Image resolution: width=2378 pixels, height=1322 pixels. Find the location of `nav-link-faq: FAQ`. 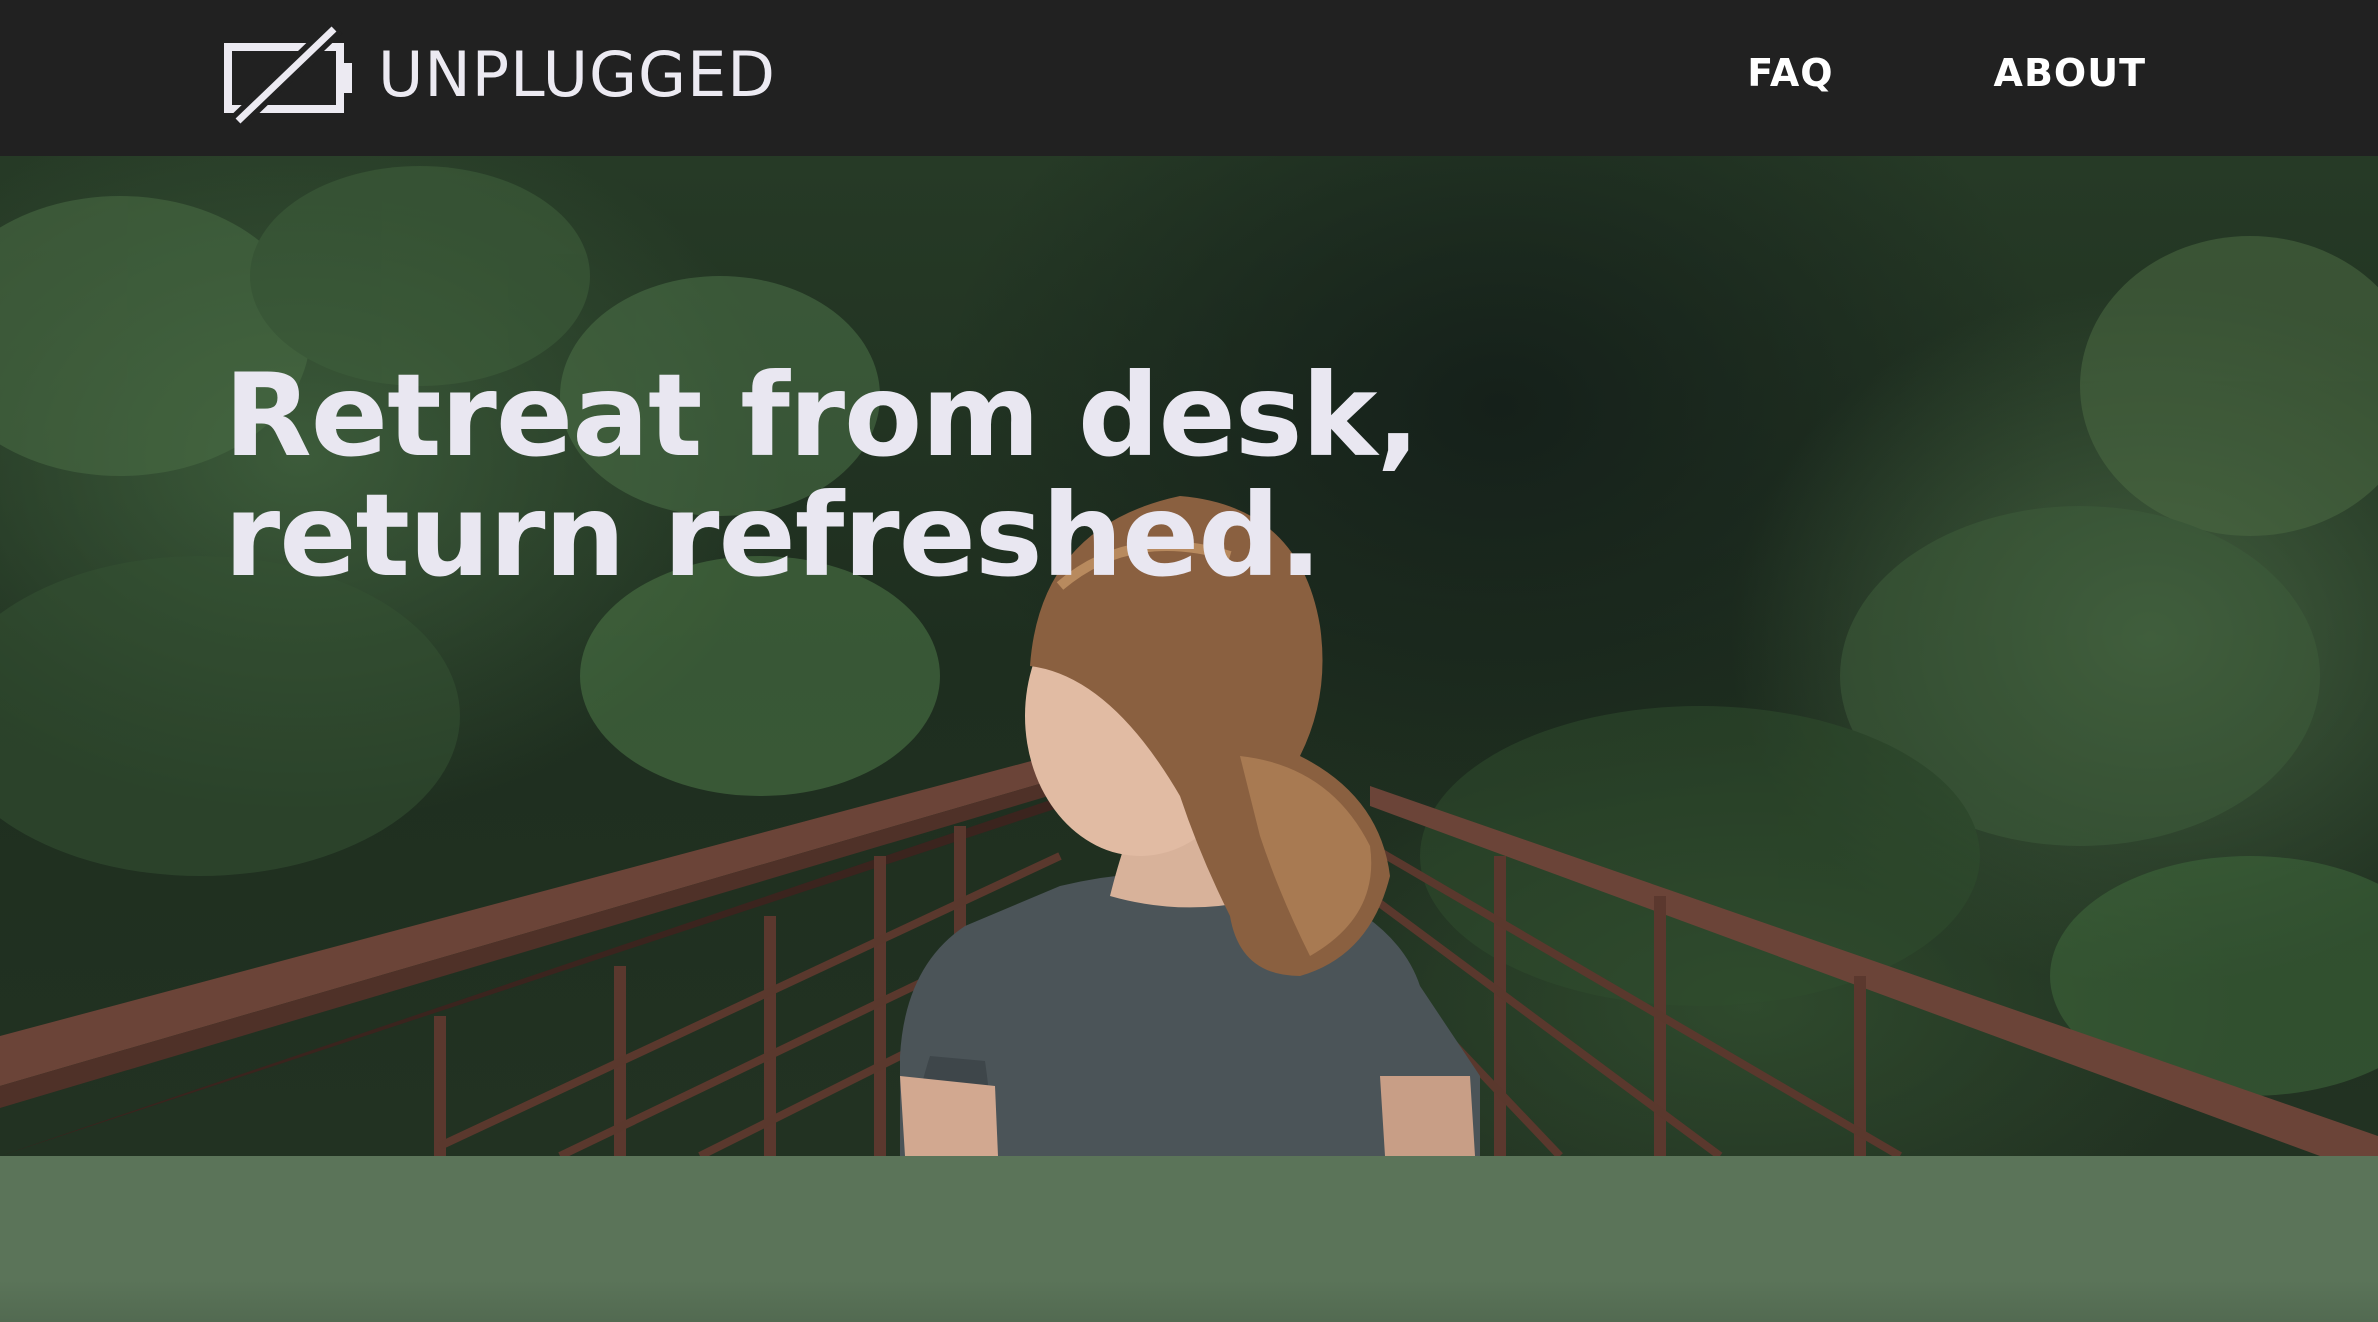

nav-link-faq: FAQ is located at coordinates (1790, 73).